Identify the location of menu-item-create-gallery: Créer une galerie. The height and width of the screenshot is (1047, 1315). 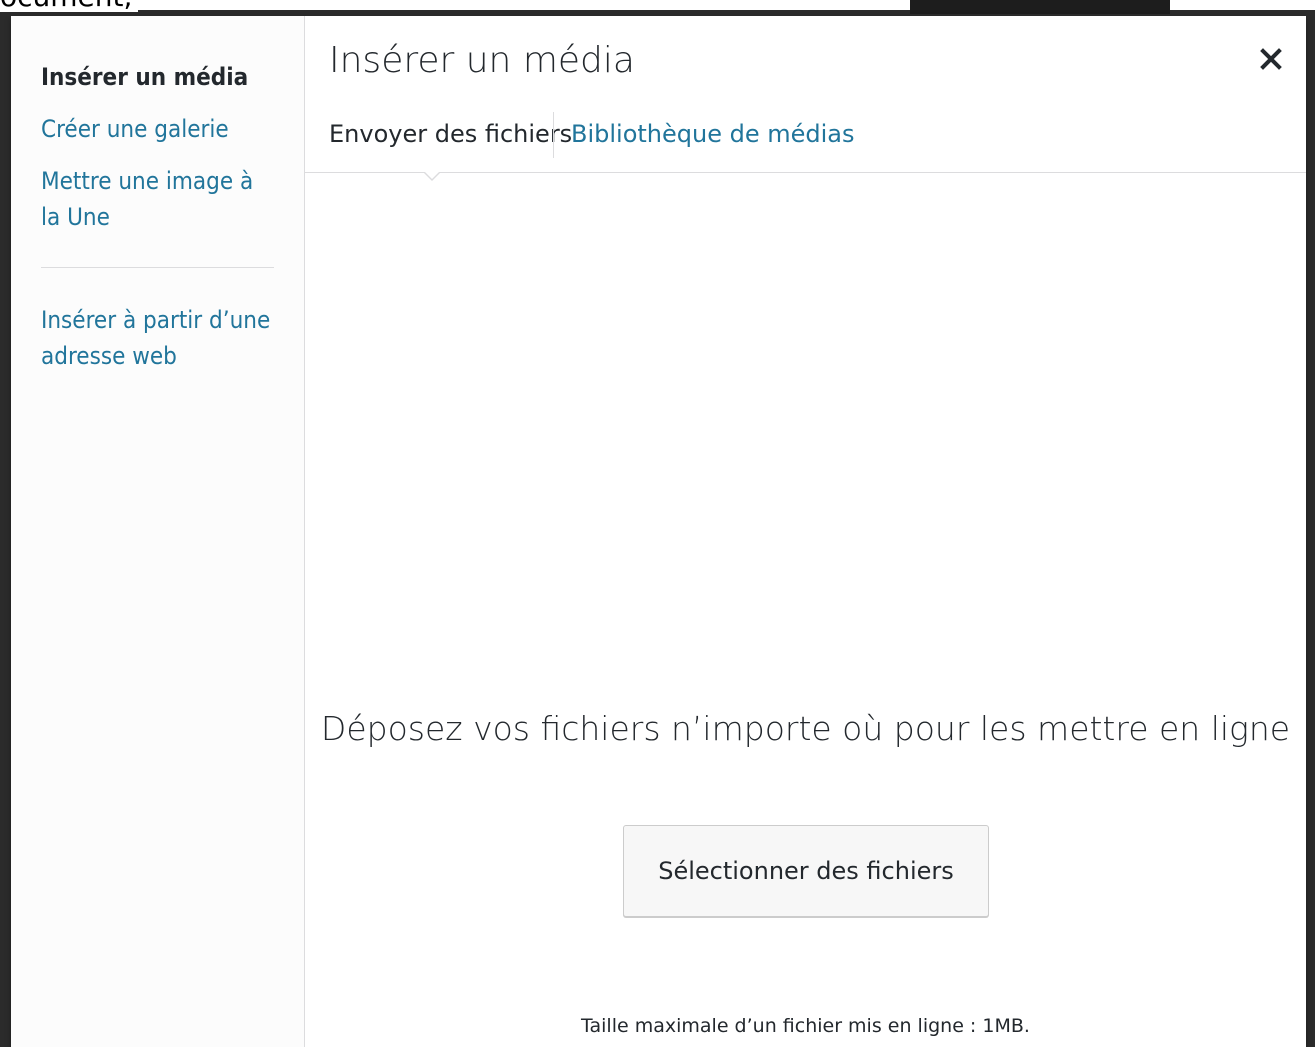
(157, 129).